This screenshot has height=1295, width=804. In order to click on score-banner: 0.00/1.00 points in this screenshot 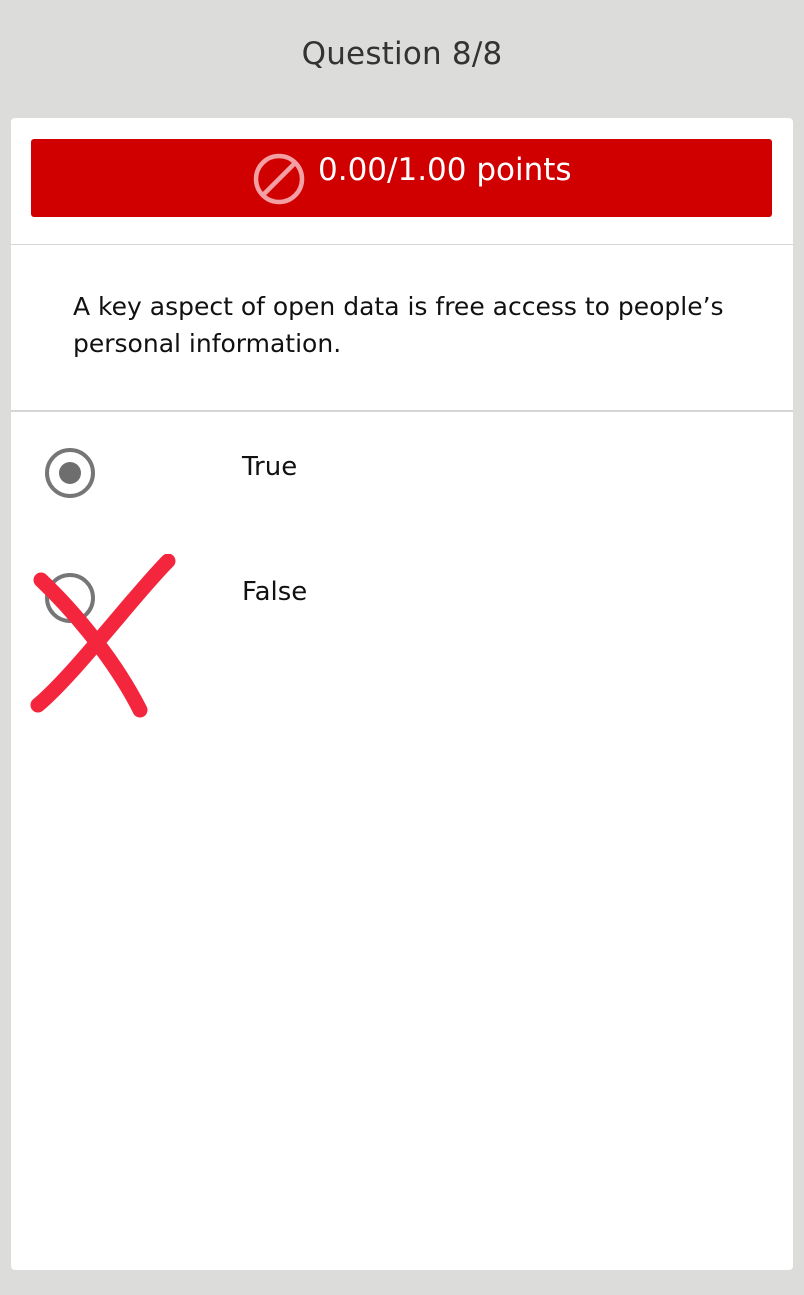, I will do `click(401, 178)`.